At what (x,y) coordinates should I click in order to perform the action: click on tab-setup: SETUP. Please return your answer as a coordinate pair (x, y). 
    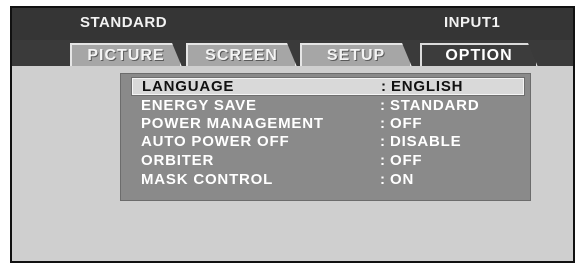
    Looking at the image, I should click on (356, 55).